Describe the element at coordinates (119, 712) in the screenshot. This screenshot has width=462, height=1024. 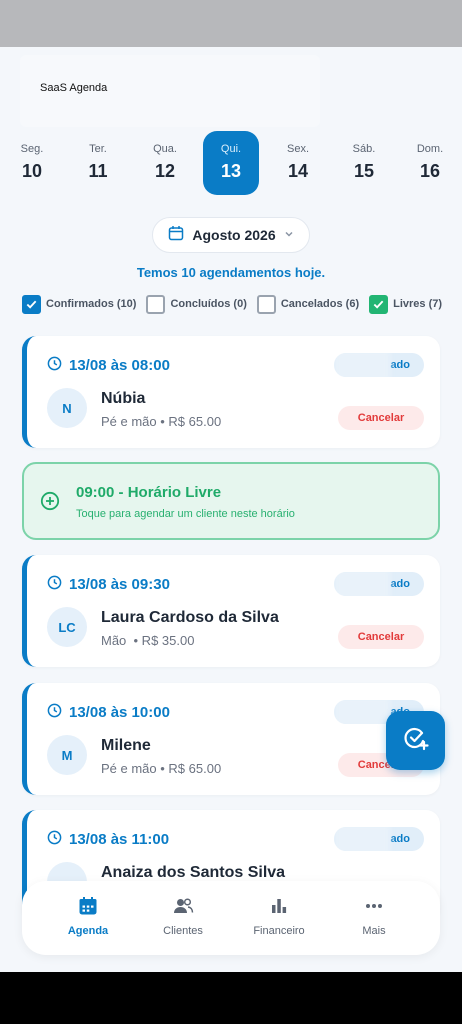
I see `appointment-time: 13/08 às 10:00` at that location.